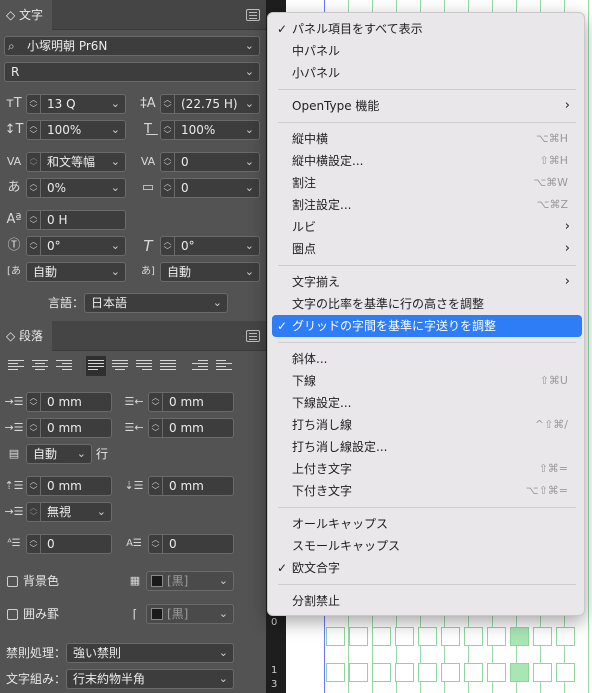 The height and width of the screenshot is (693, 592). I want to click on shading-swatch-icon: ▦, so click(135, 580).